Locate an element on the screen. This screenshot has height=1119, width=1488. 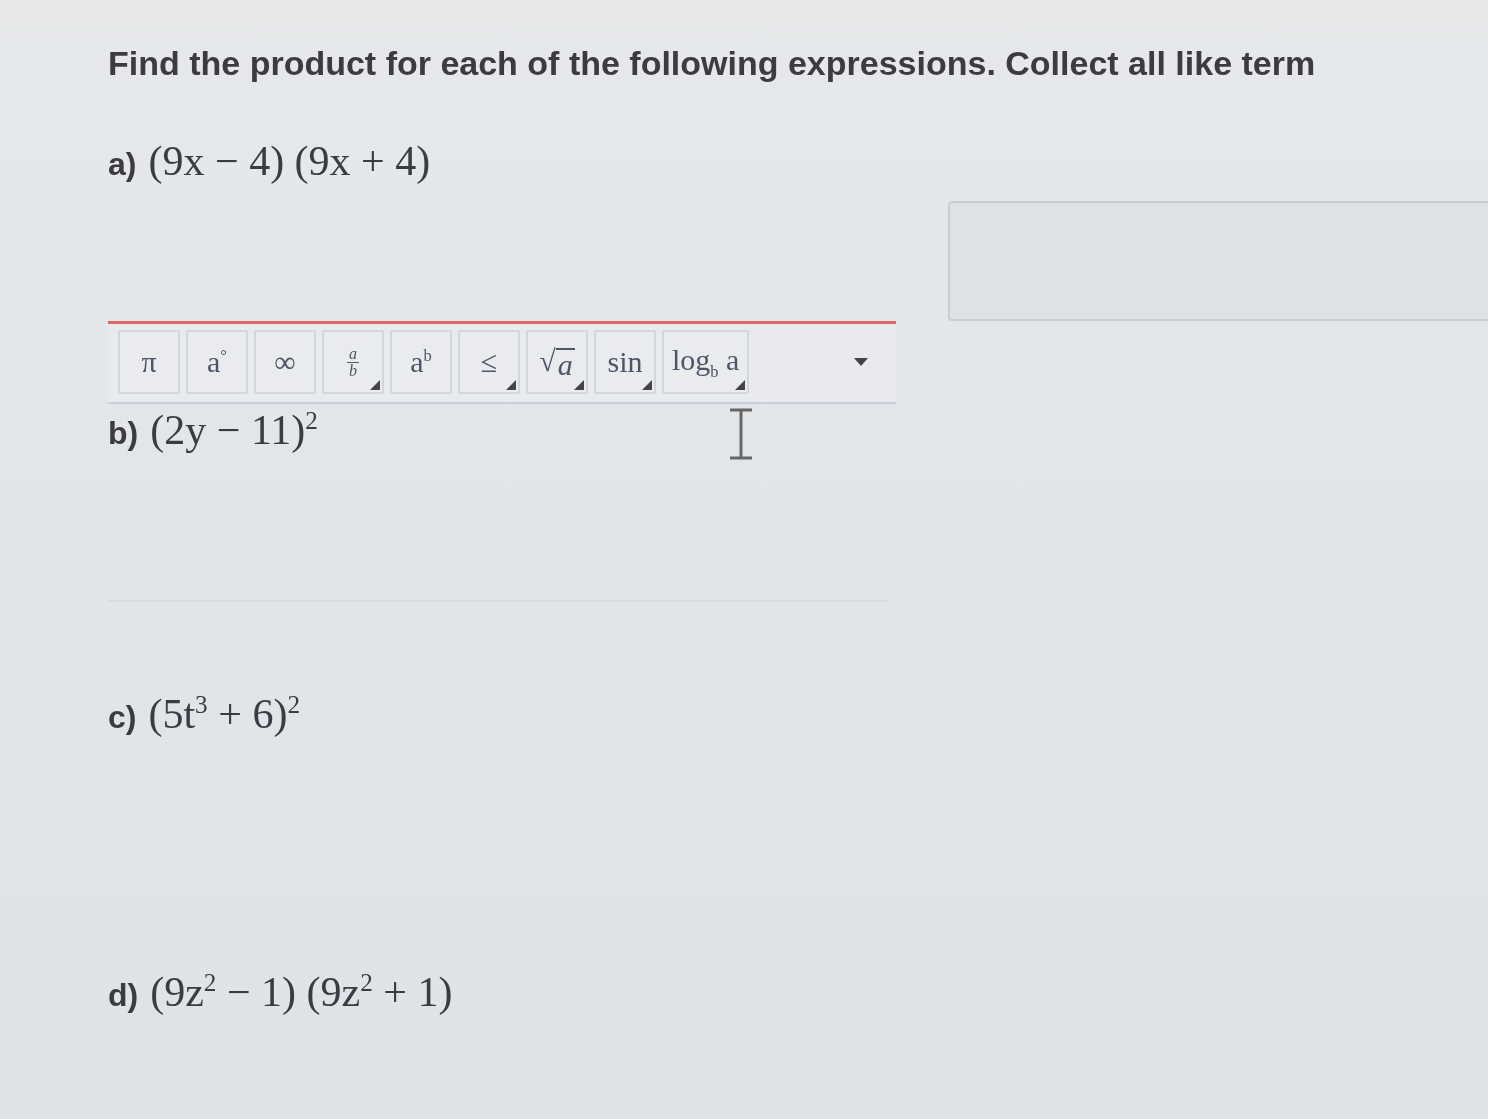
question-label: d) is located at coordinates (123, 995).